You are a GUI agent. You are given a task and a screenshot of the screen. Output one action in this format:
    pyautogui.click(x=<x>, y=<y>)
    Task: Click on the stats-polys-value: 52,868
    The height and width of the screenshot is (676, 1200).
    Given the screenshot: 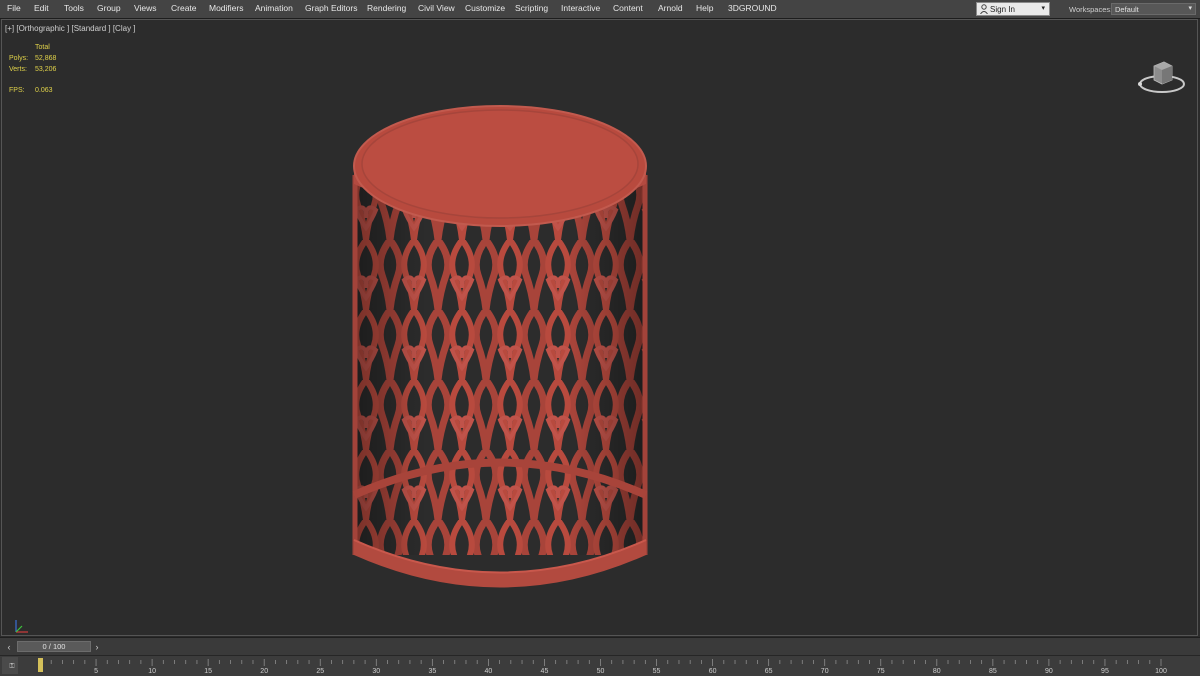 What is the action you would take?
    pyautogui.click(x=46, y=58)
    